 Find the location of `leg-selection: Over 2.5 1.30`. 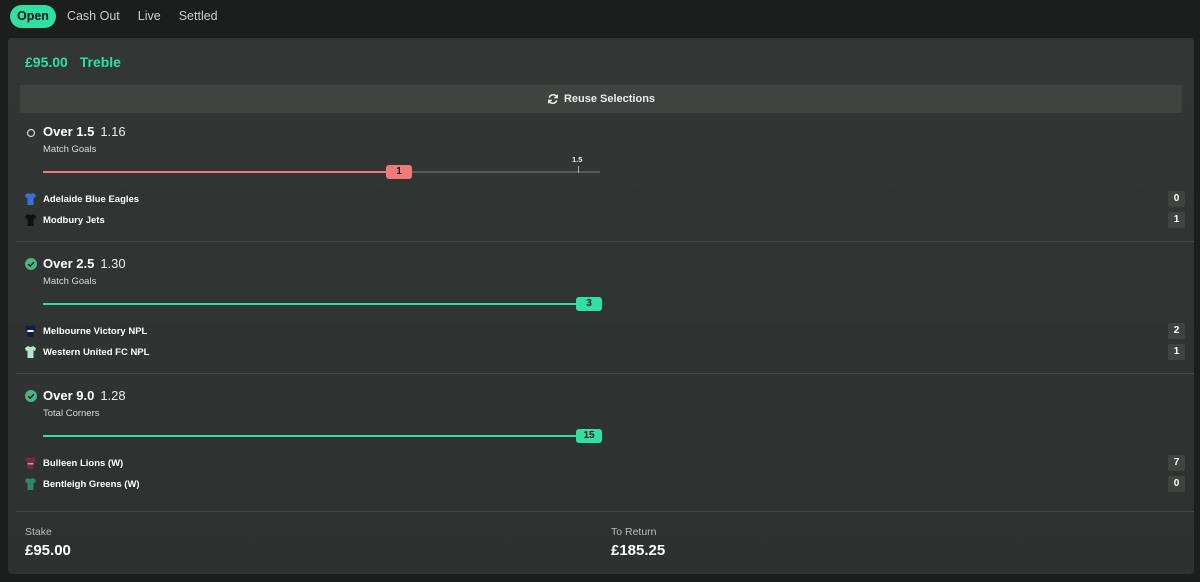

leg-selection: Over 2.5 1.30 is located at coordinates (84, 263).